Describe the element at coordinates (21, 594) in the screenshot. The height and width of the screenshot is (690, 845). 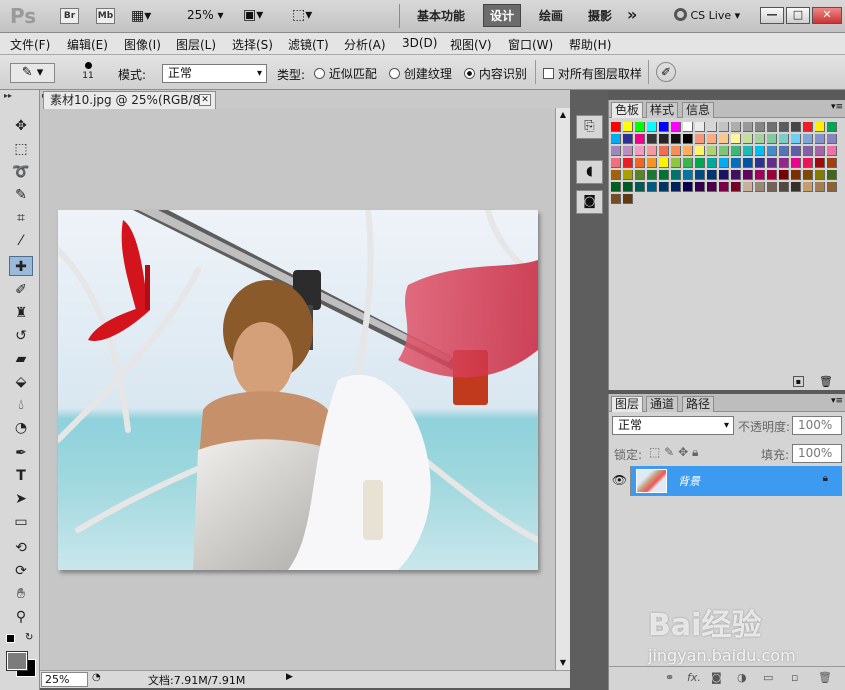
I see `hand-tool-icon: ✋︎` at that location.